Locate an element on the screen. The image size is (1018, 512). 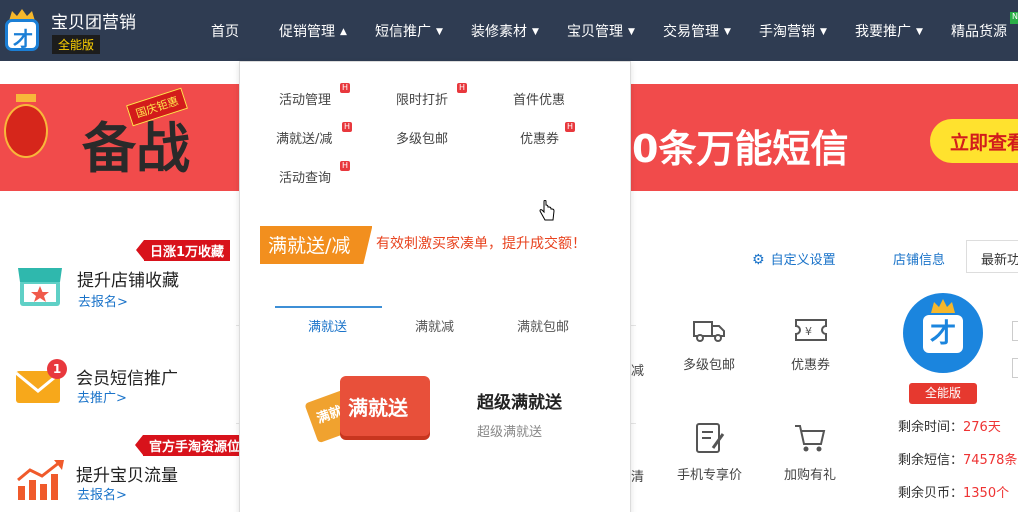
nav-sms-promotion: 短信推广 ▼ is located at coordinates (409, 31).